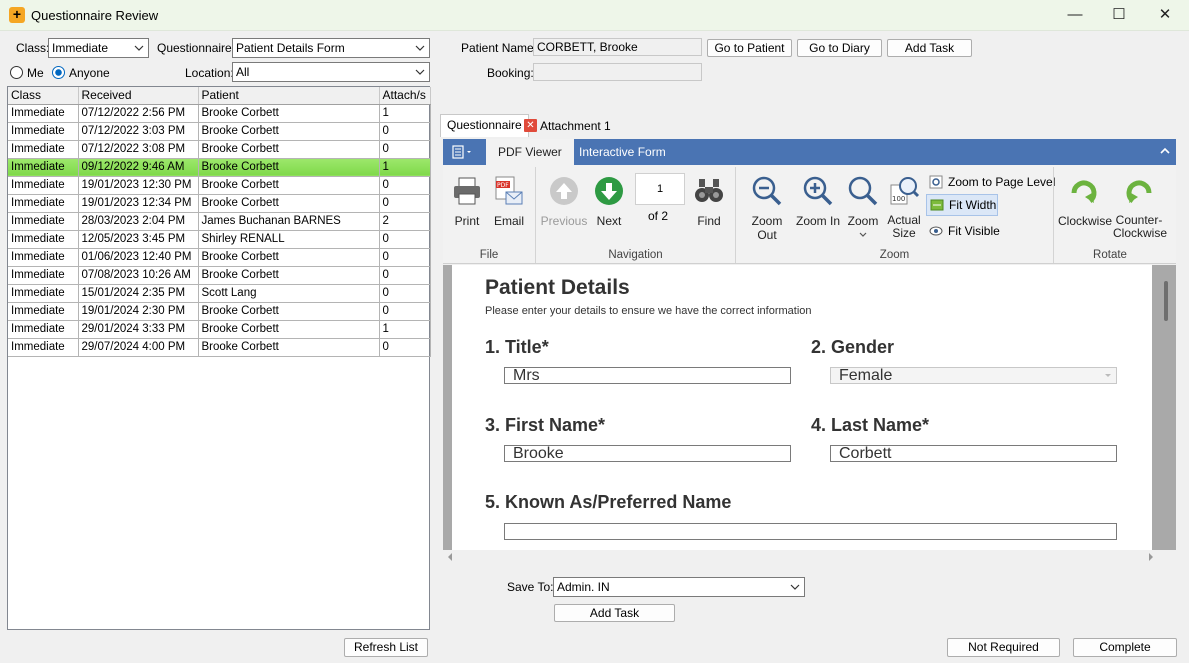 This screenshot has height=663, width=1189. Describe the element at coordinates (289, 96) in the screenshot. I see `column-header: Patient` at that location.